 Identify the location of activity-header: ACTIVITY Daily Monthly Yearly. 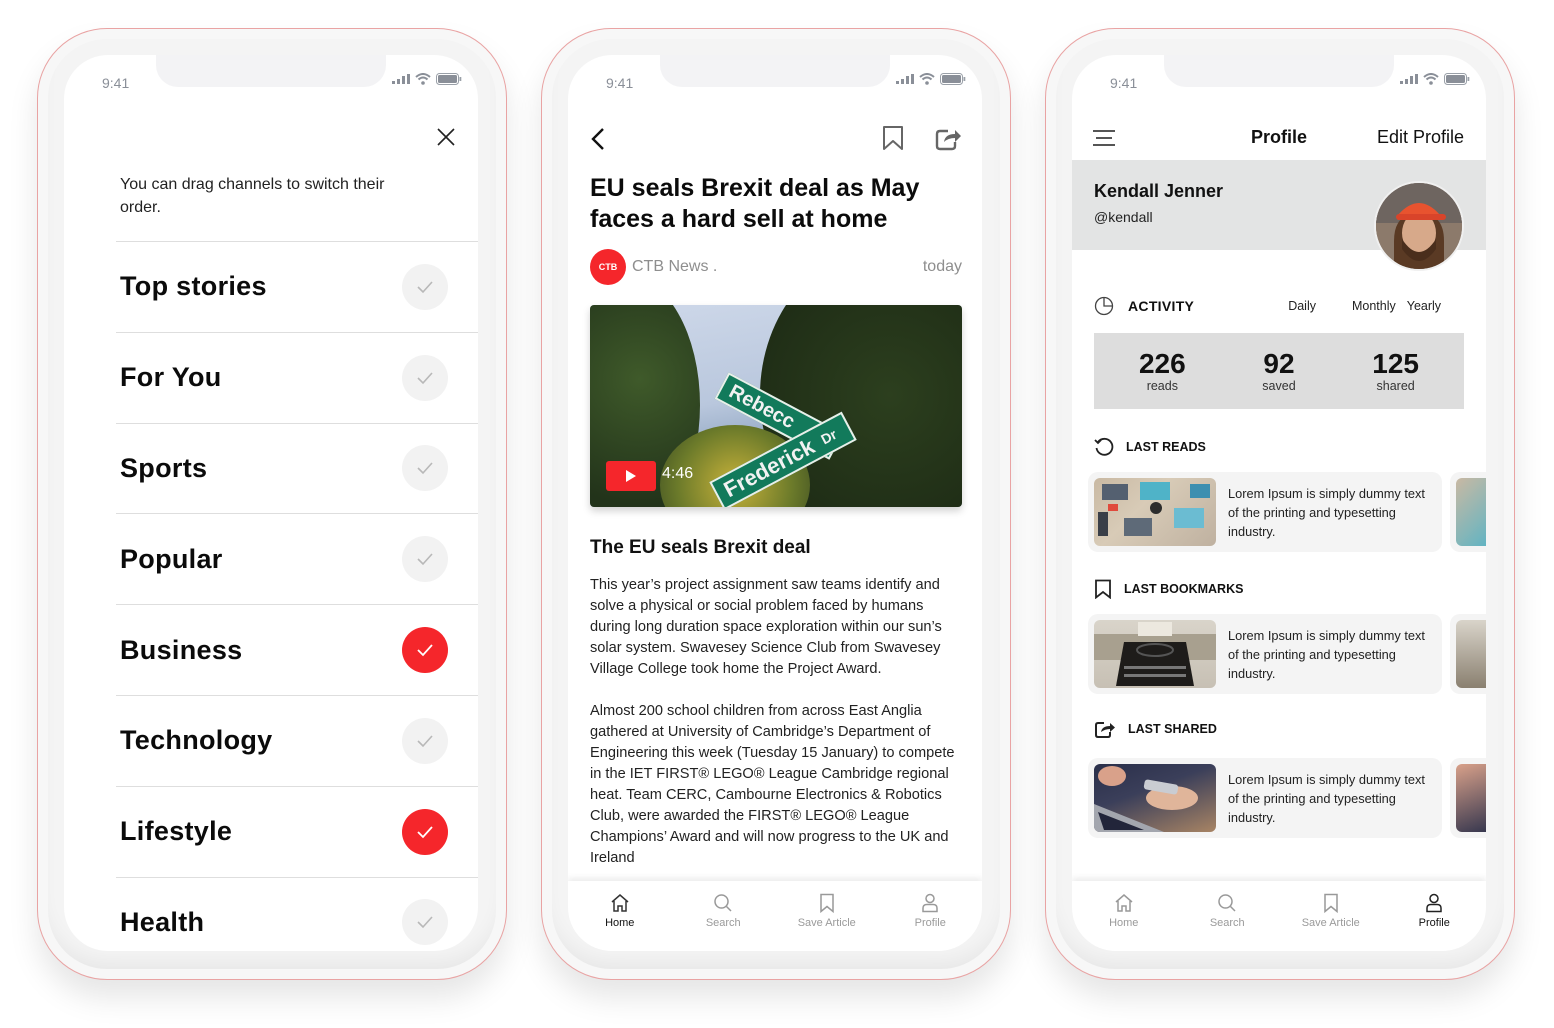
(1279, 306).